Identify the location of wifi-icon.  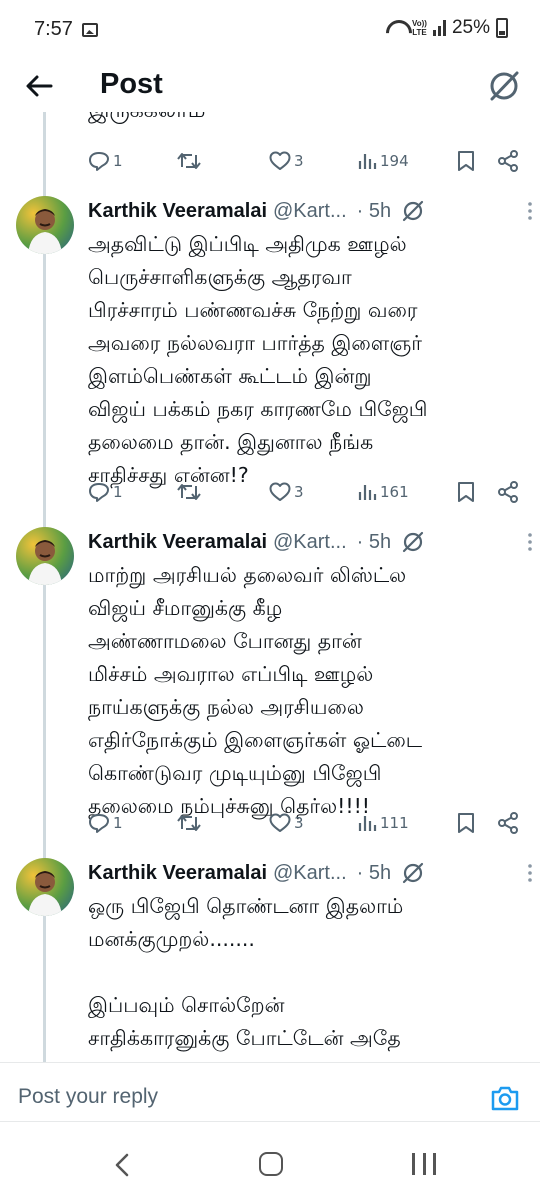
(396, 28).